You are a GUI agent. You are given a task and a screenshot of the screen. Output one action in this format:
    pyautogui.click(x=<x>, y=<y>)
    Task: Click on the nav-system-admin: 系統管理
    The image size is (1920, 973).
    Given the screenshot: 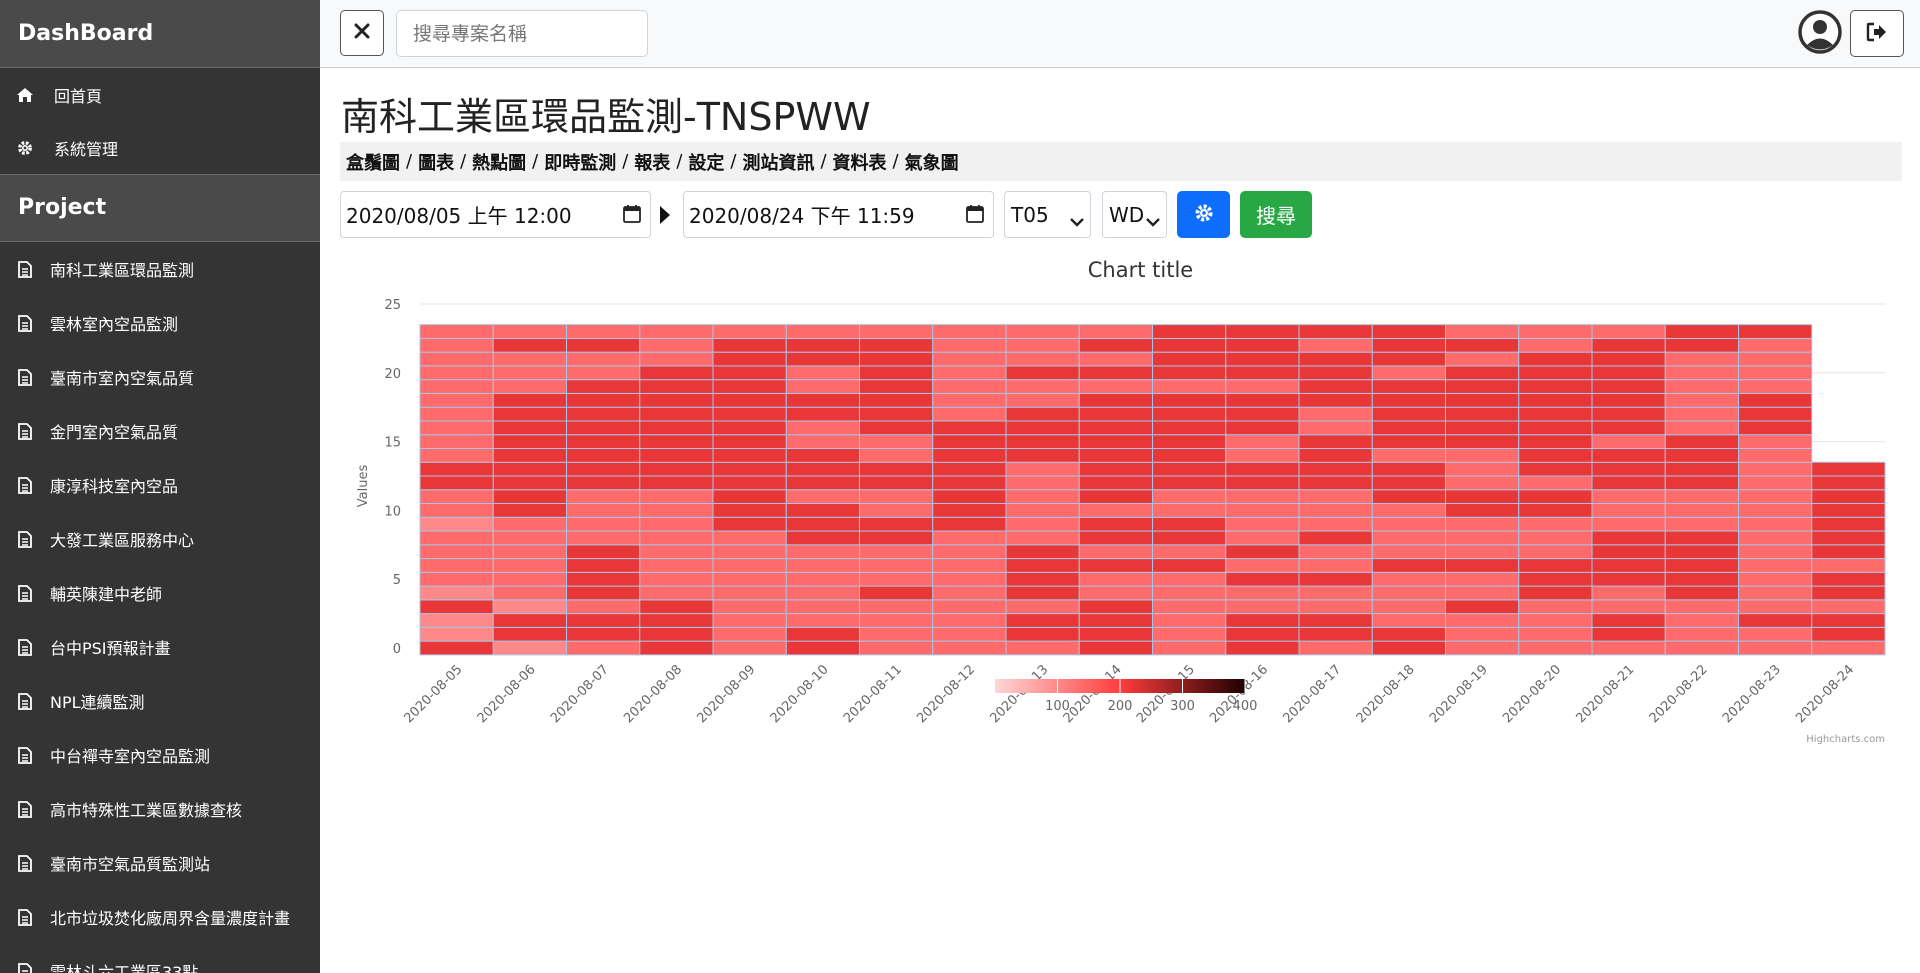 What is the action you would take?
    pyautogui.click(x=160, y=148)
    